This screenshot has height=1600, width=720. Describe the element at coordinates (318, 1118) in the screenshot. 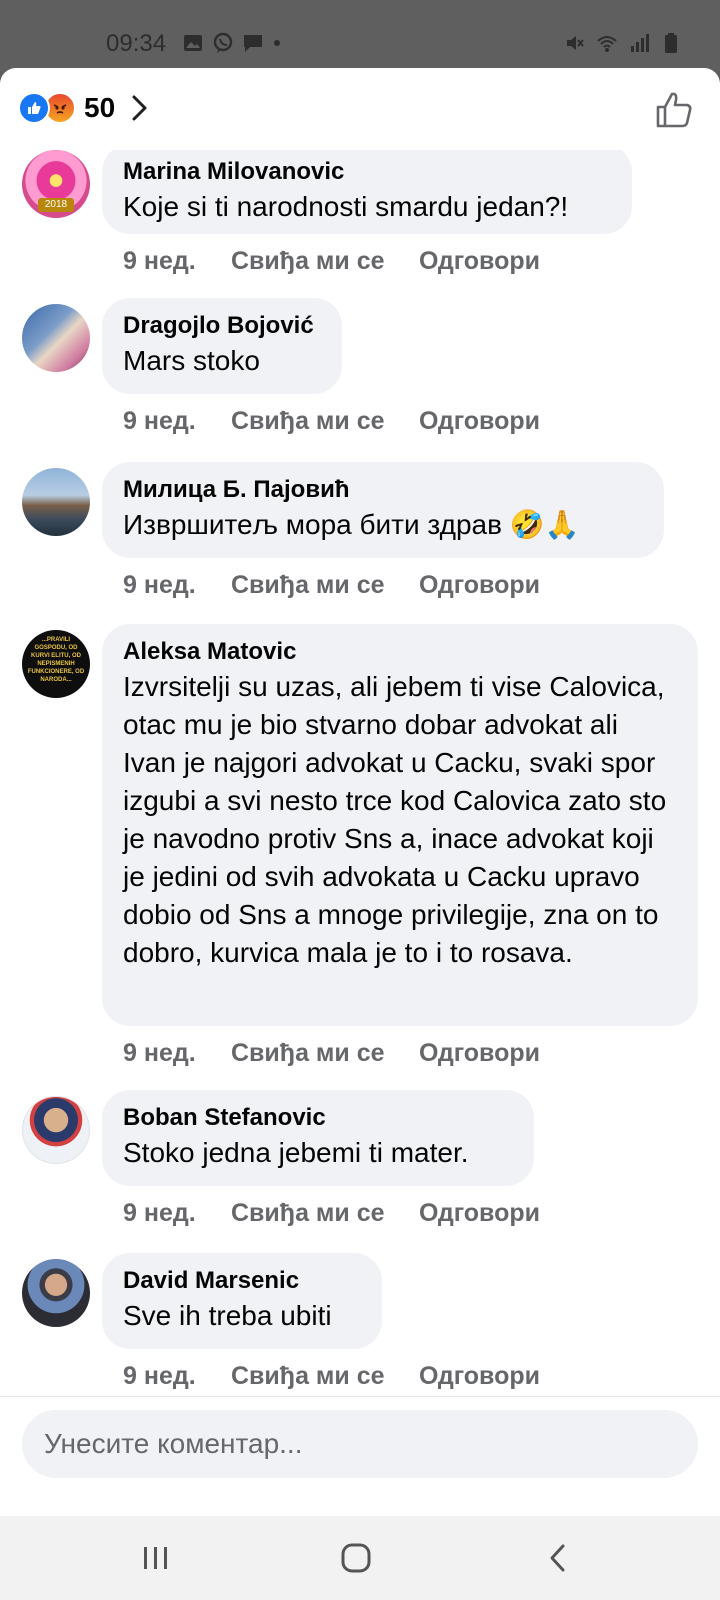

I see `comment-author: Boban Stefanovic` at that location.